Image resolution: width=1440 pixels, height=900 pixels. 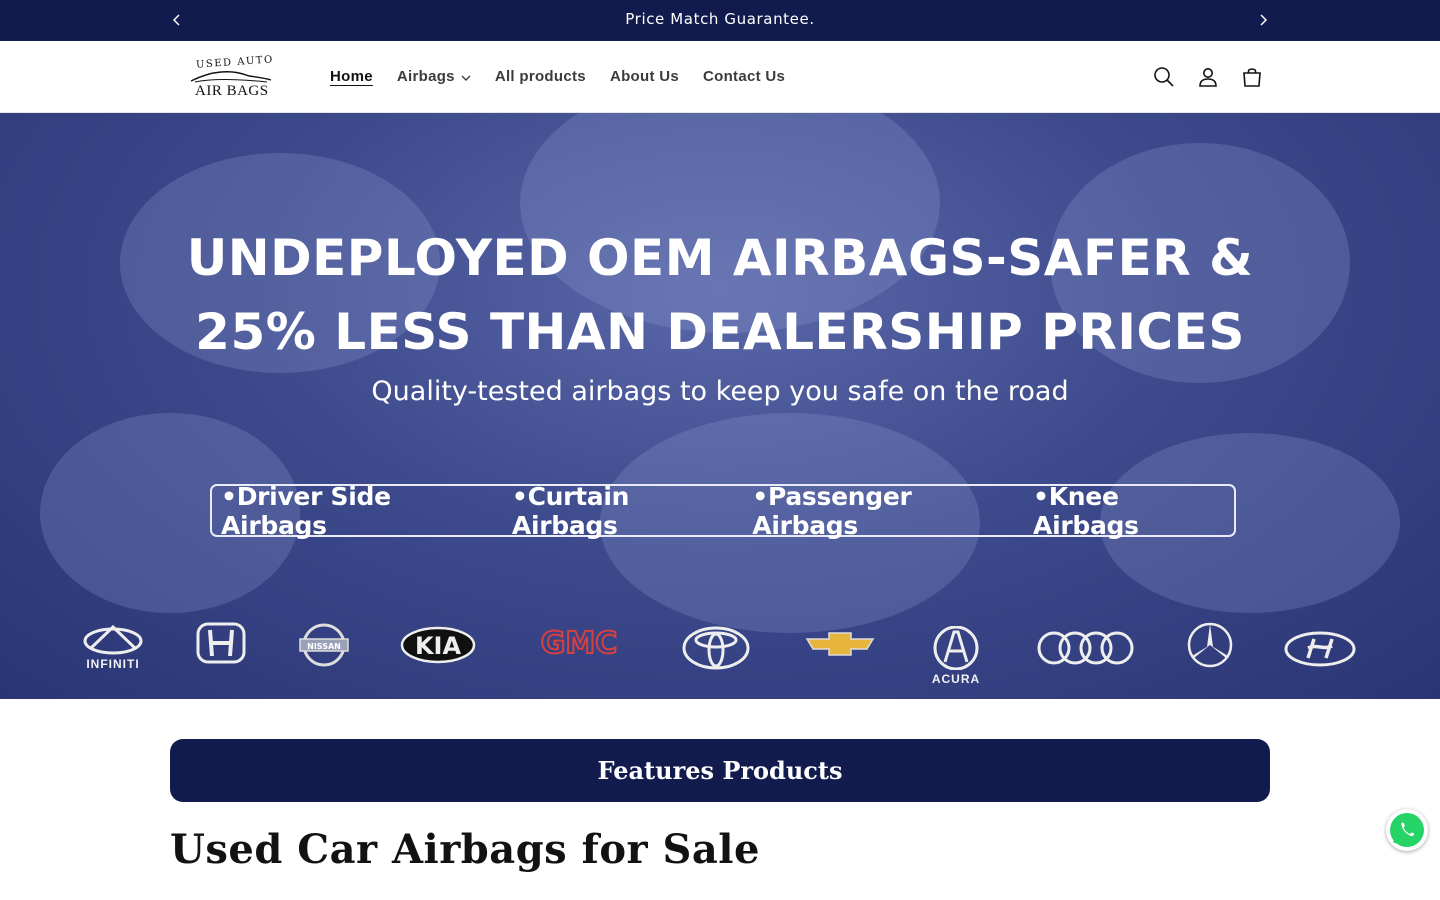 I want to click on nav-item-all-products: All products, so click(x=540, y=76).